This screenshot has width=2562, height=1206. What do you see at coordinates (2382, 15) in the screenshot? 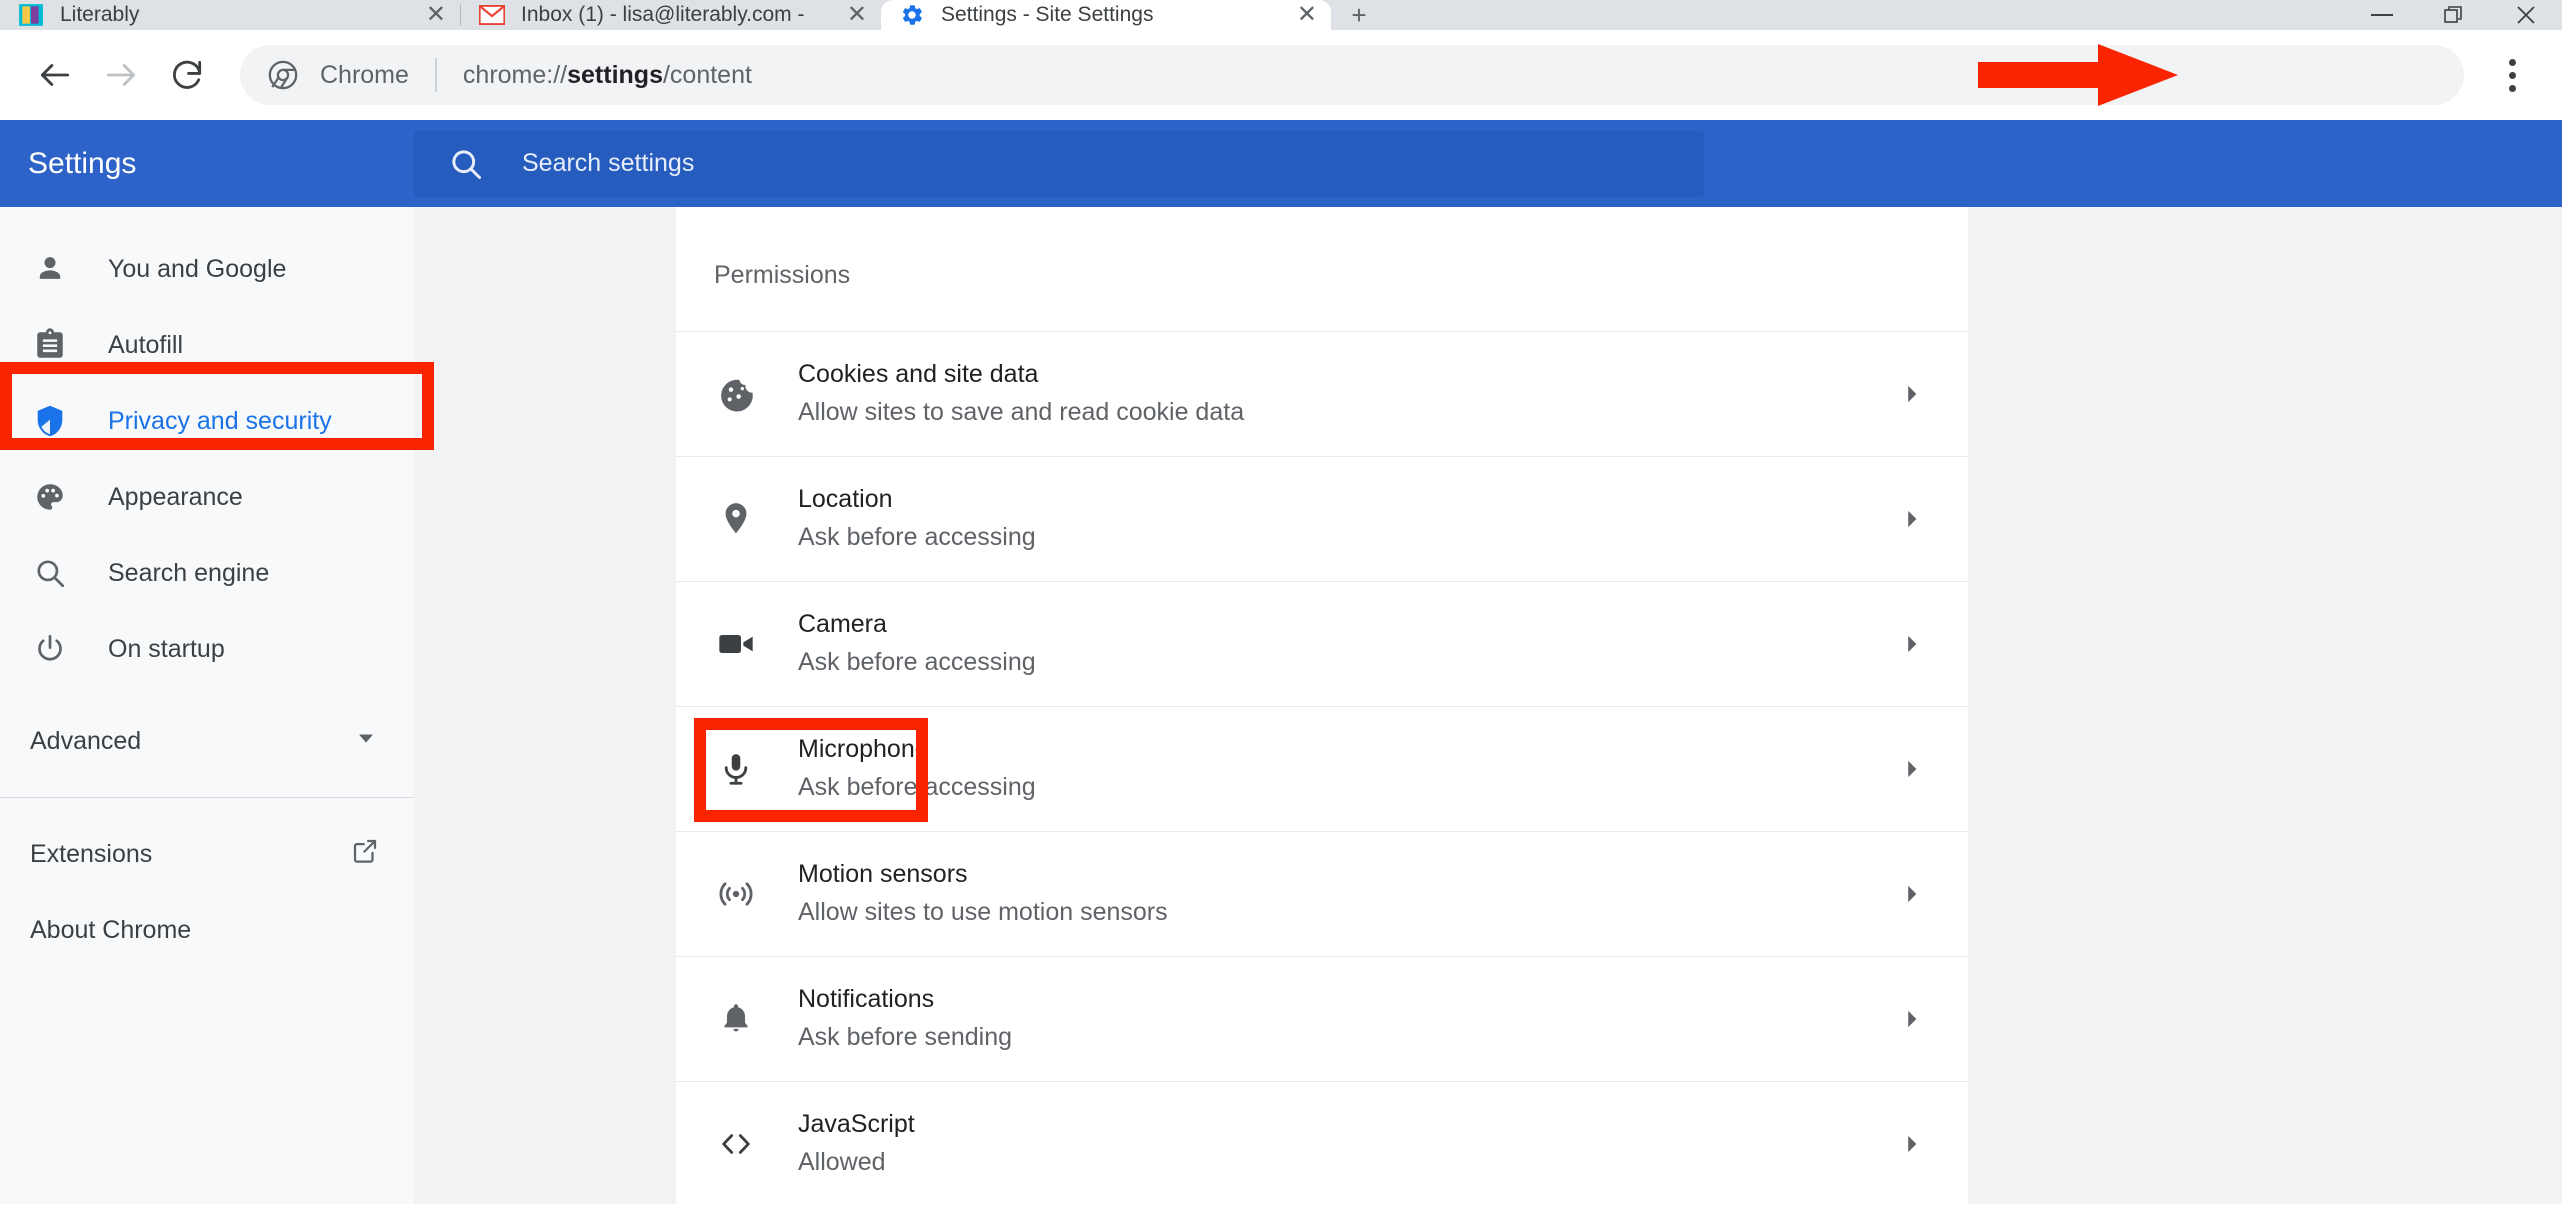
I see `minimize-button` at bounding box center [2382, 15].